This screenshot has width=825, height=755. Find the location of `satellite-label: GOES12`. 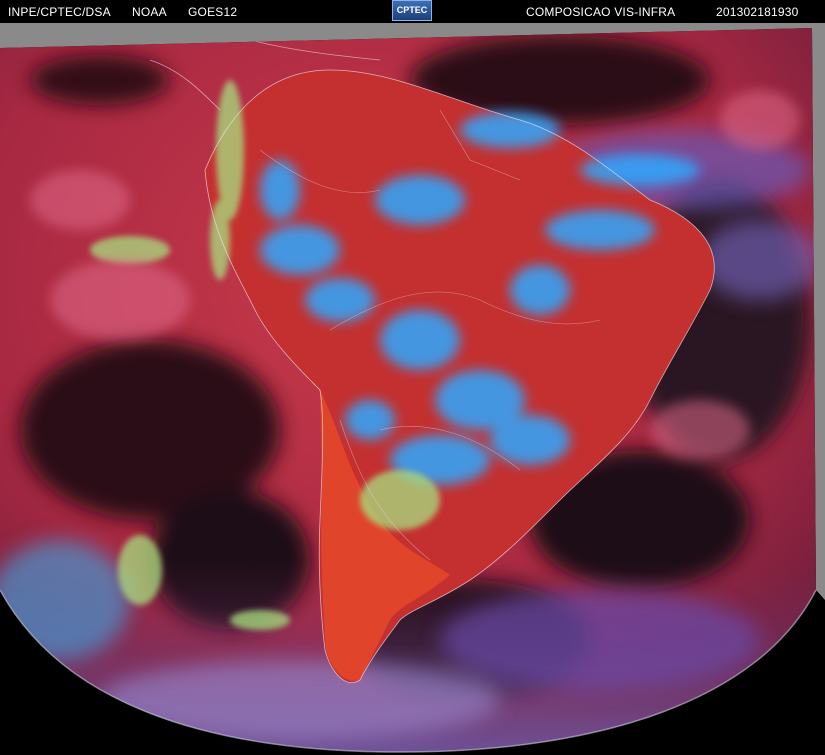

satellite-label: GOES12 is located at coordinates (213, 12).